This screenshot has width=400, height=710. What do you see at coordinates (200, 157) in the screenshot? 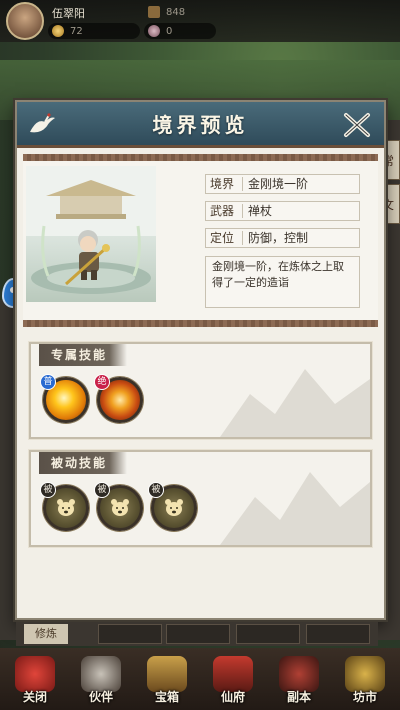
I see `info-band-top` at bounding box center [200, 157].